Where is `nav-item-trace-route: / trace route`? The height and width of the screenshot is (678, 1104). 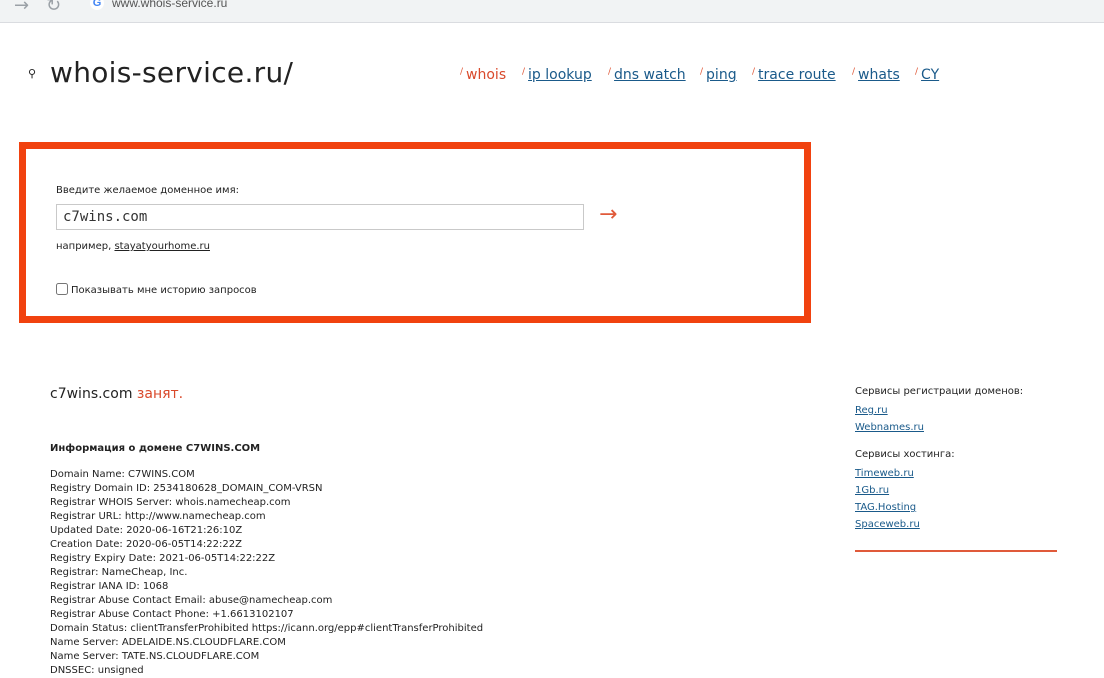
nav-item-trace-route: / trace route is located at coordinates (794, 75).